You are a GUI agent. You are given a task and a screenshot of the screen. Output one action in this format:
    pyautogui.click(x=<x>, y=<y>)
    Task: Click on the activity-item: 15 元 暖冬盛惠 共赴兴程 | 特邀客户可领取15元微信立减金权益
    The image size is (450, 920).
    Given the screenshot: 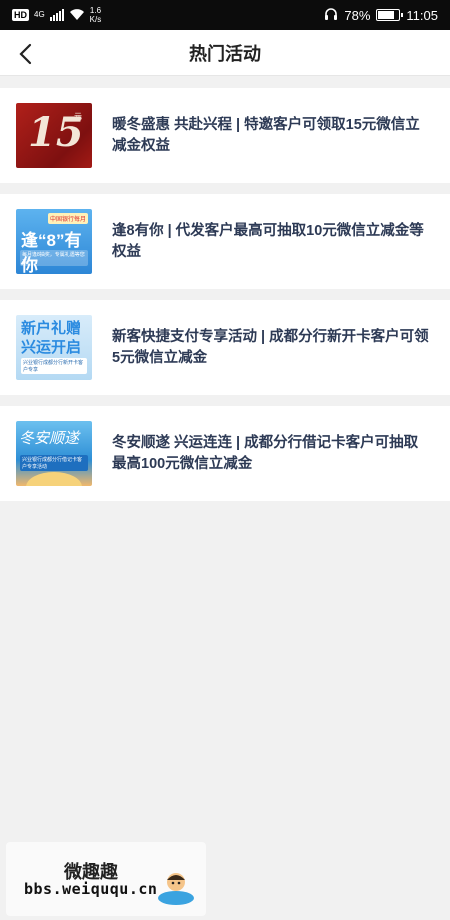 What is the action you would take?
    pyautogui.click(x=225, y=135)
    